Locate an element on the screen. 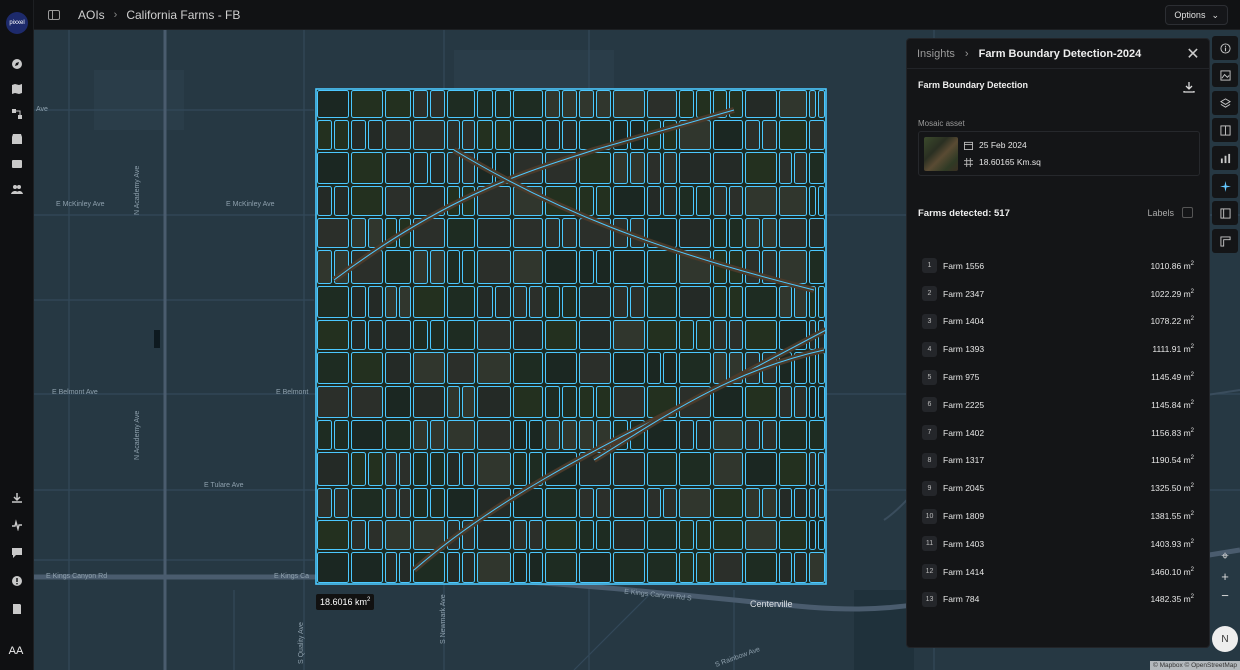 Image resolution: width=1240 pixels, height=670 pixels. download-button is located at coordinates (1189, 86).